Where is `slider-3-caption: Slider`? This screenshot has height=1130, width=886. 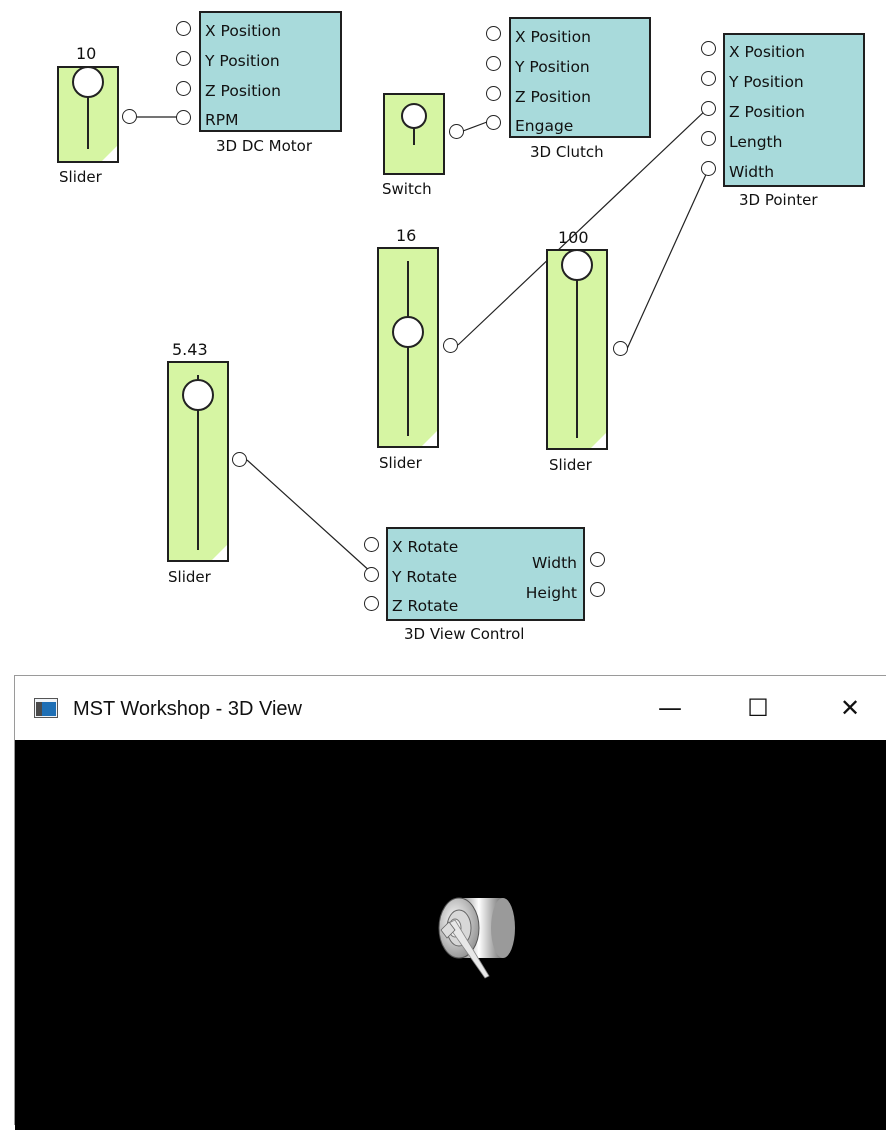
slider-3-caption: Slider is located at coordinates (570, 465).